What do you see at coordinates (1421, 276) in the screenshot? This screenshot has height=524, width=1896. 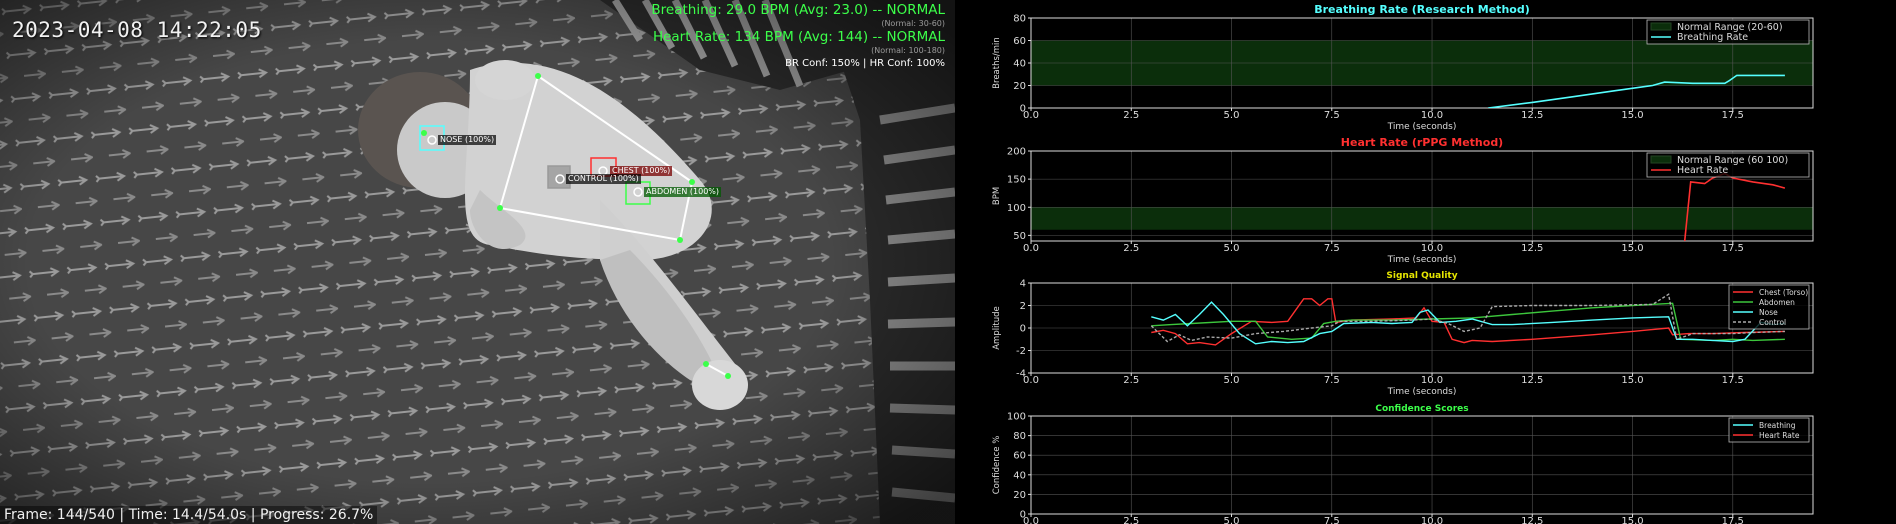 I see `chart-title: Signal Quality` at bounding box center [1421, 276].